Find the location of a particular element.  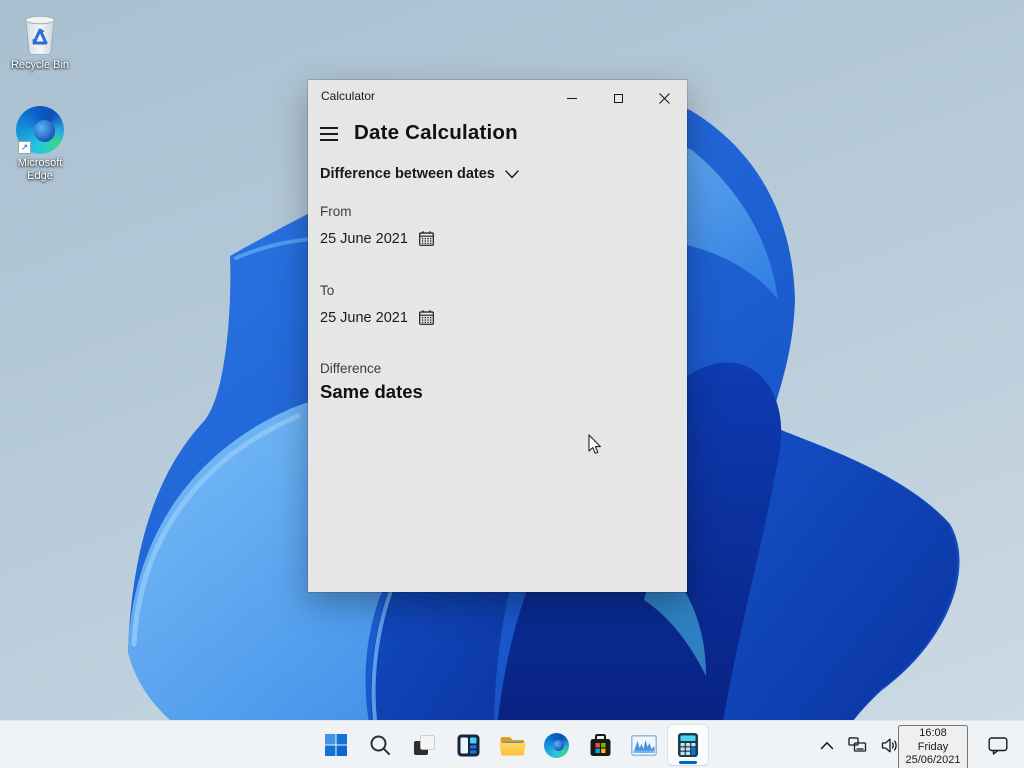

close-button is located at coordinates (664, 98).